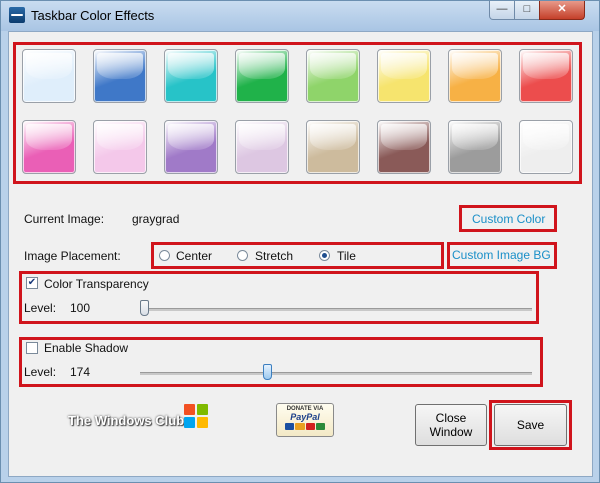 The width and height of the screenshot is (600, 483). I want to click on swatch-gray, so click(475, 147).